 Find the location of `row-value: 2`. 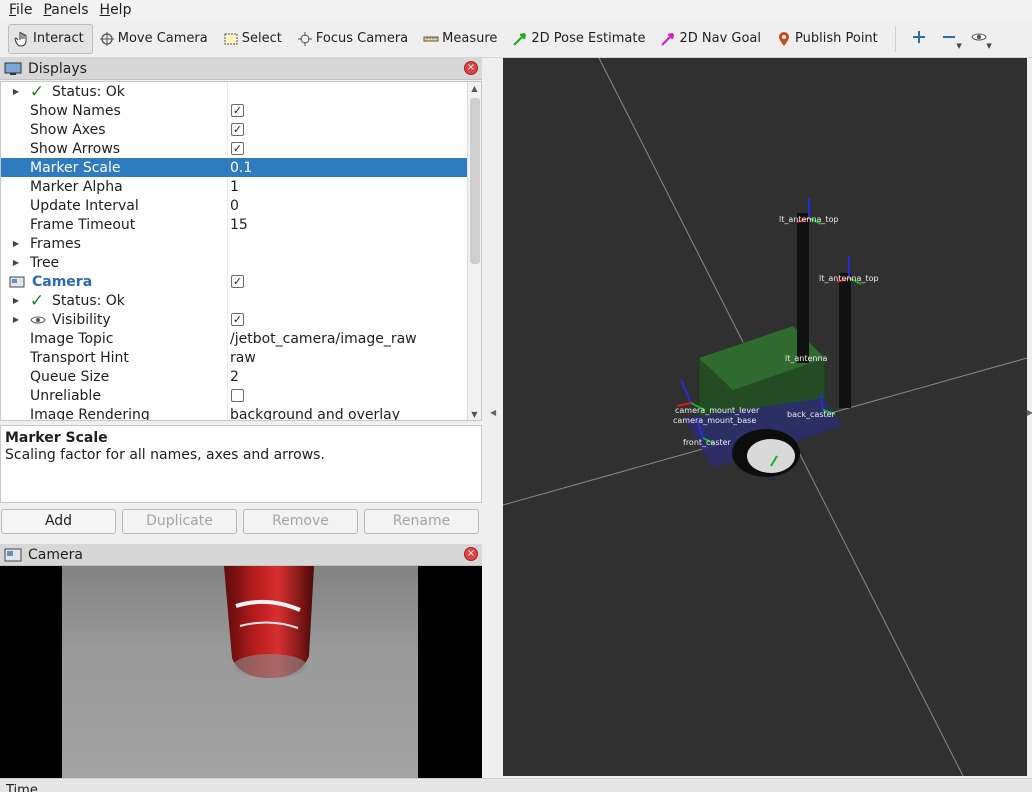

row-value: 2 is located at coordinates (234, 377).